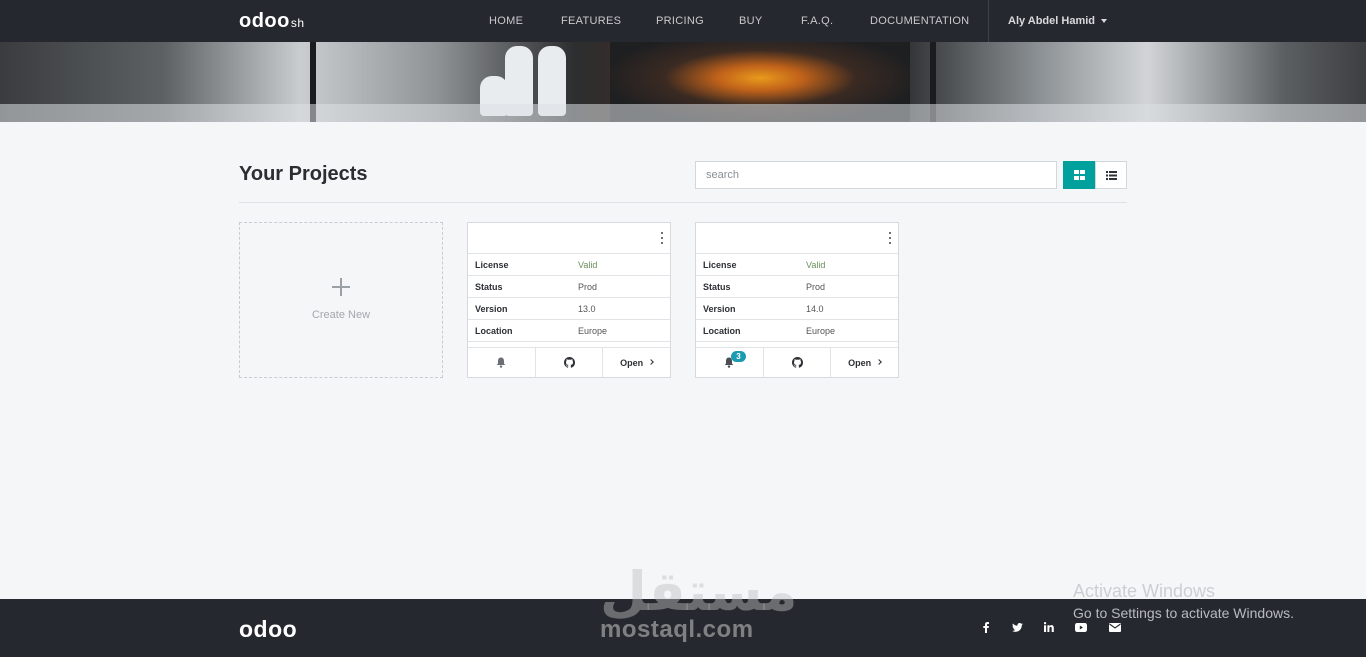 The height and width of the screenshot is (657, 1366). What do you see at coordinates (506, 21) in the screenshot?
I see `nav-home: HOME` at bounding box center [506, 21].